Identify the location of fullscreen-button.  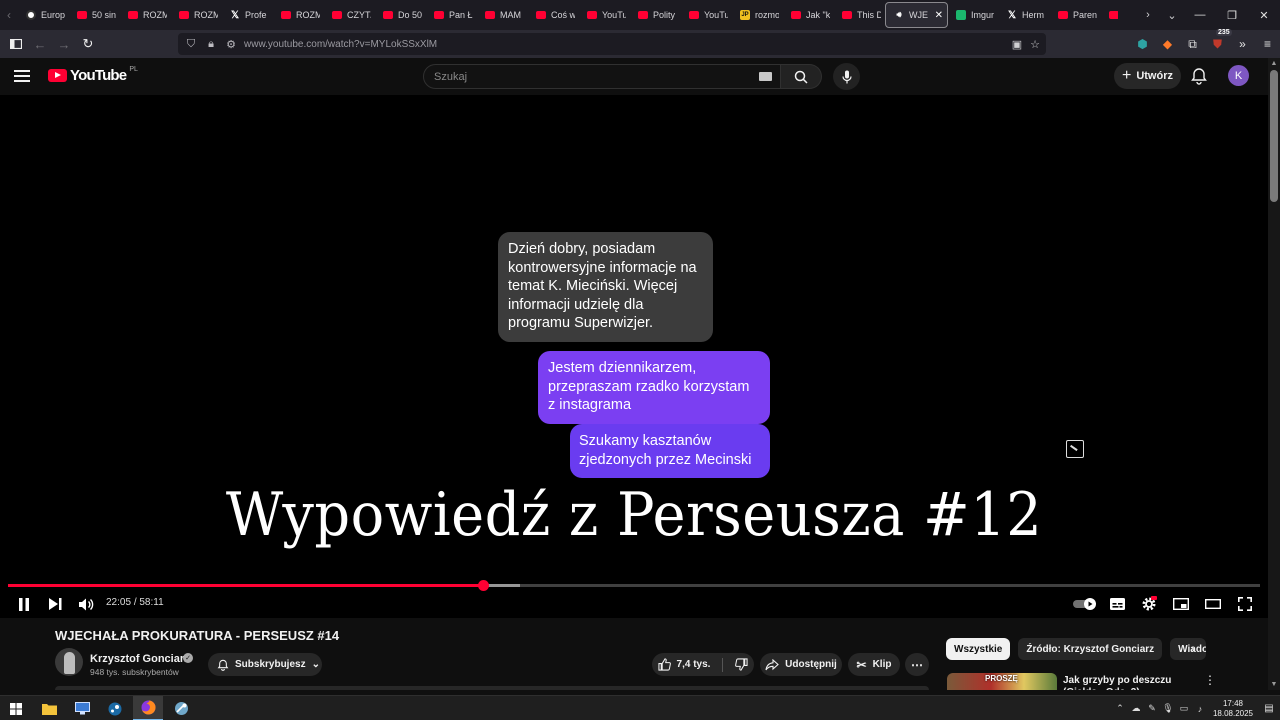
(1245, 604).